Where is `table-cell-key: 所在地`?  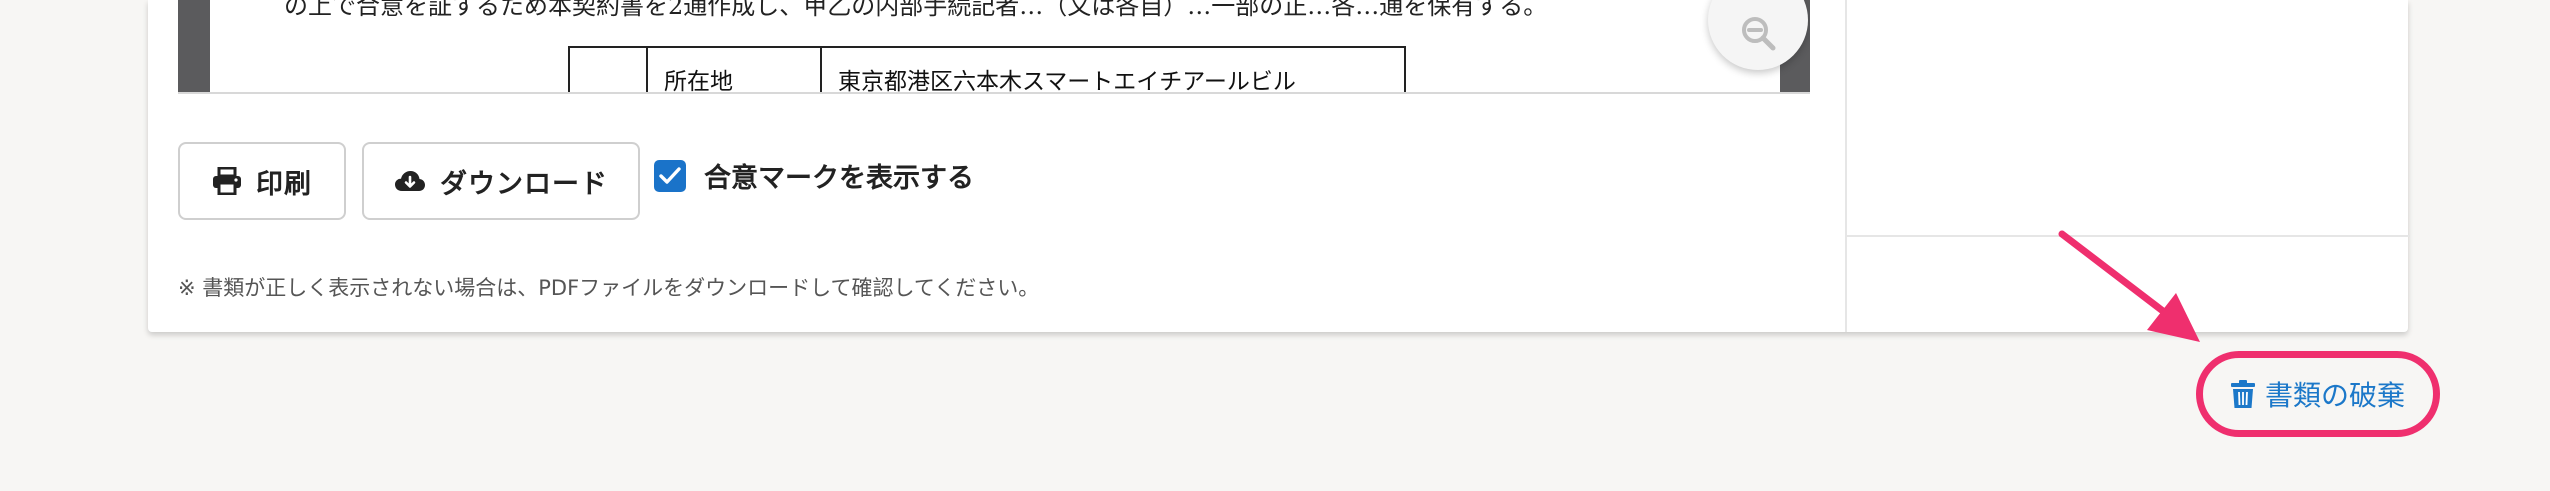 table-cell-key: 所在地 is located at coordinates (734, 69).